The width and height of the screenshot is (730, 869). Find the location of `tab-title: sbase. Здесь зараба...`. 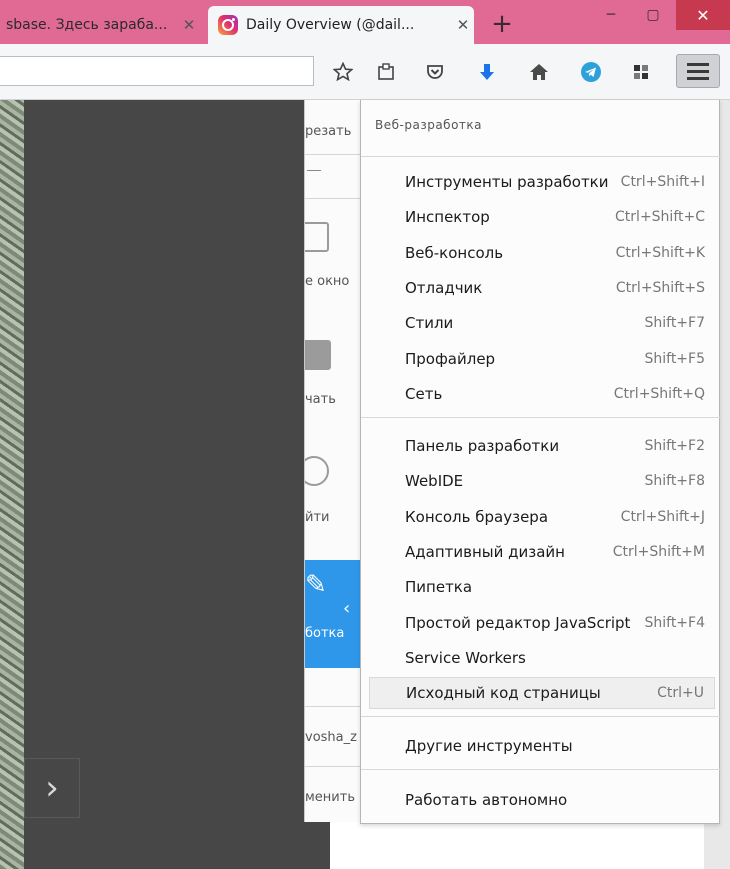

tab-title: sbase. Здесь зараба... is located at coordinates (87, 25).